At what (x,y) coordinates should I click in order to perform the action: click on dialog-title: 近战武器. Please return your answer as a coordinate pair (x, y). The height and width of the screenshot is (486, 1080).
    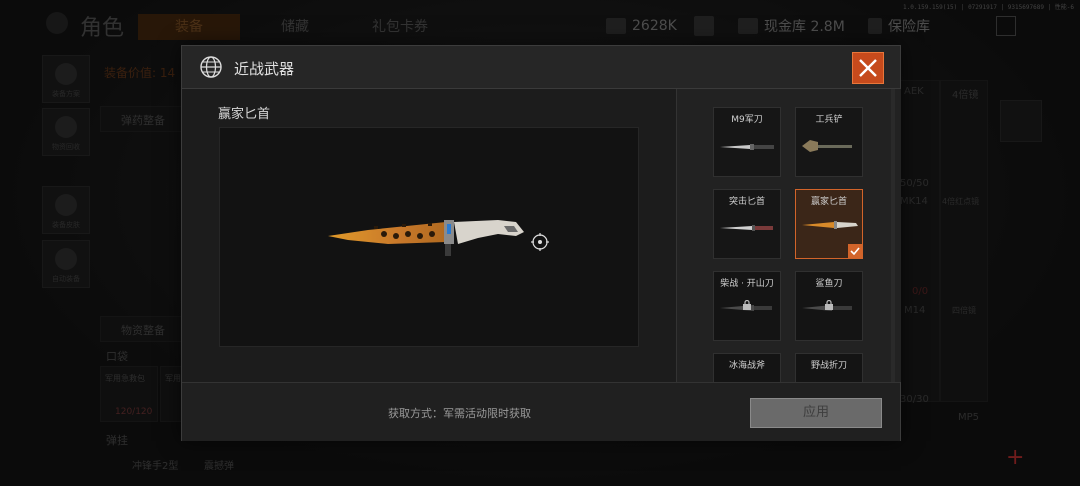
    Looking at the image, I should click on (264, 69).